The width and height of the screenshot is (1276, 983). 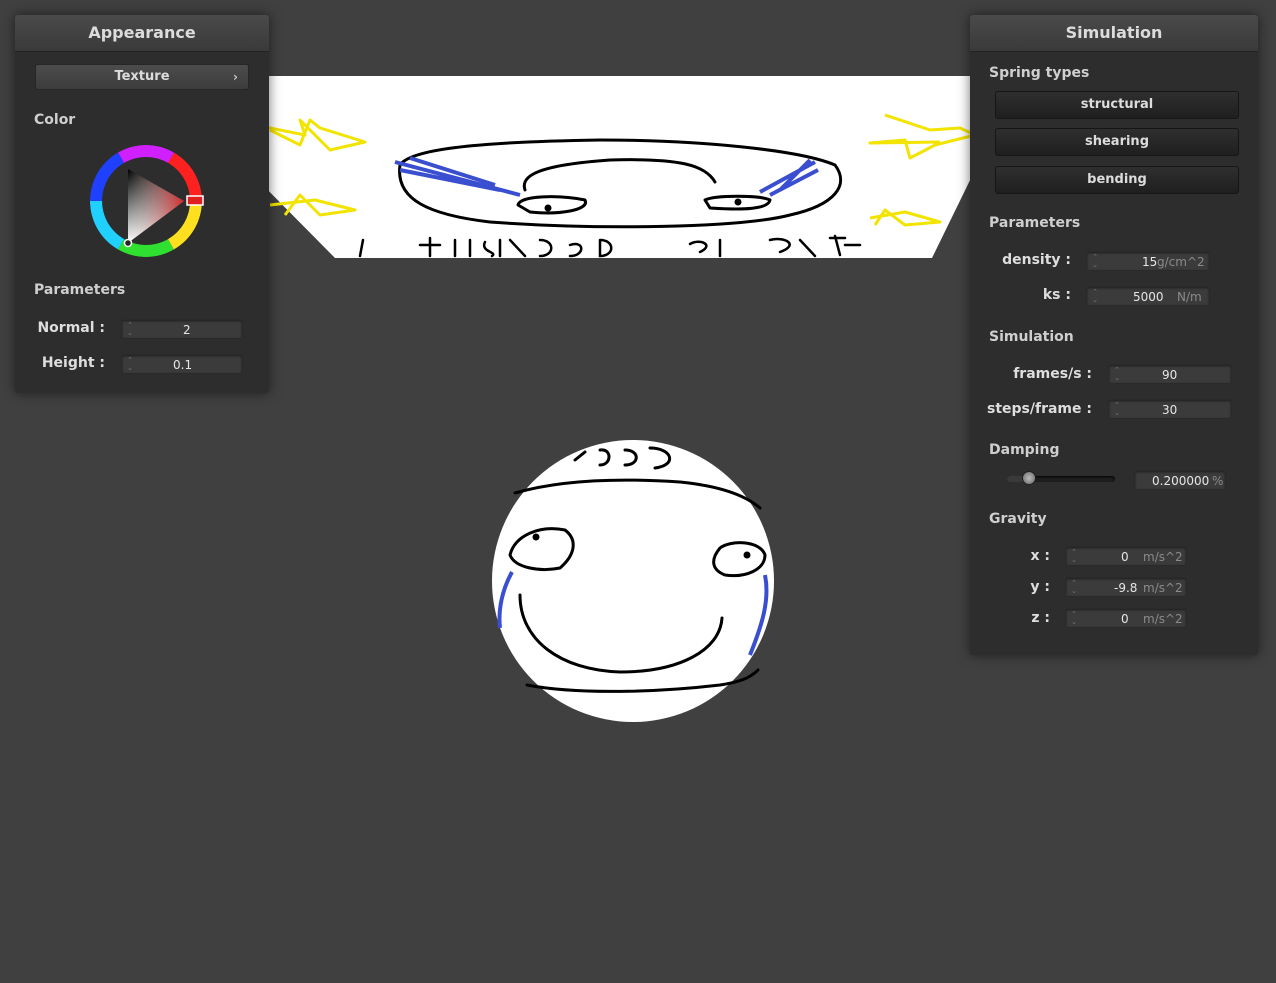 What do you see at coordinates (1061, 478) in the screenshot?
I see `damping-slider` at bounding box center [1061, 478].